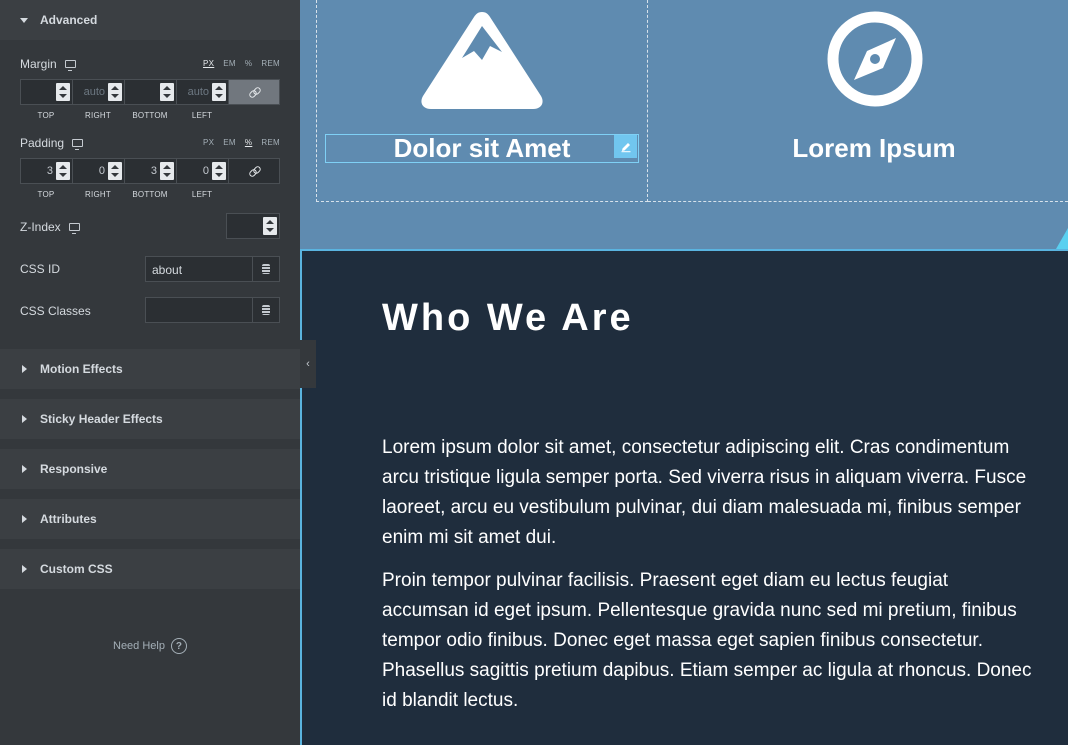 The height and width of the screenshot is (745, 1068). What do you see at coordinates (48, 64) in the screenshot?
I see `margin-label: Margin` at bounding box center [48, 64].